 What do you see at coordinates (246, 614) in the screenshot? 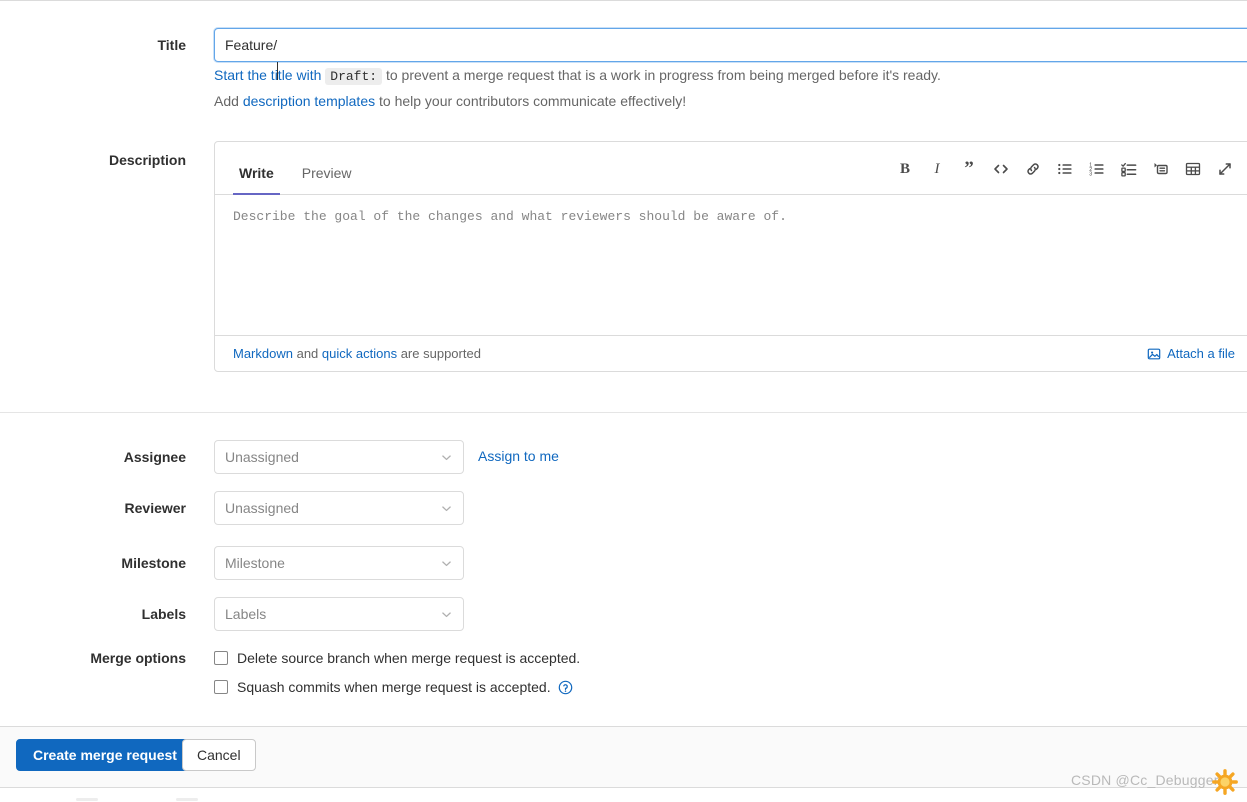
I see `labels-value: Labels` at bounding box center [246, 614].